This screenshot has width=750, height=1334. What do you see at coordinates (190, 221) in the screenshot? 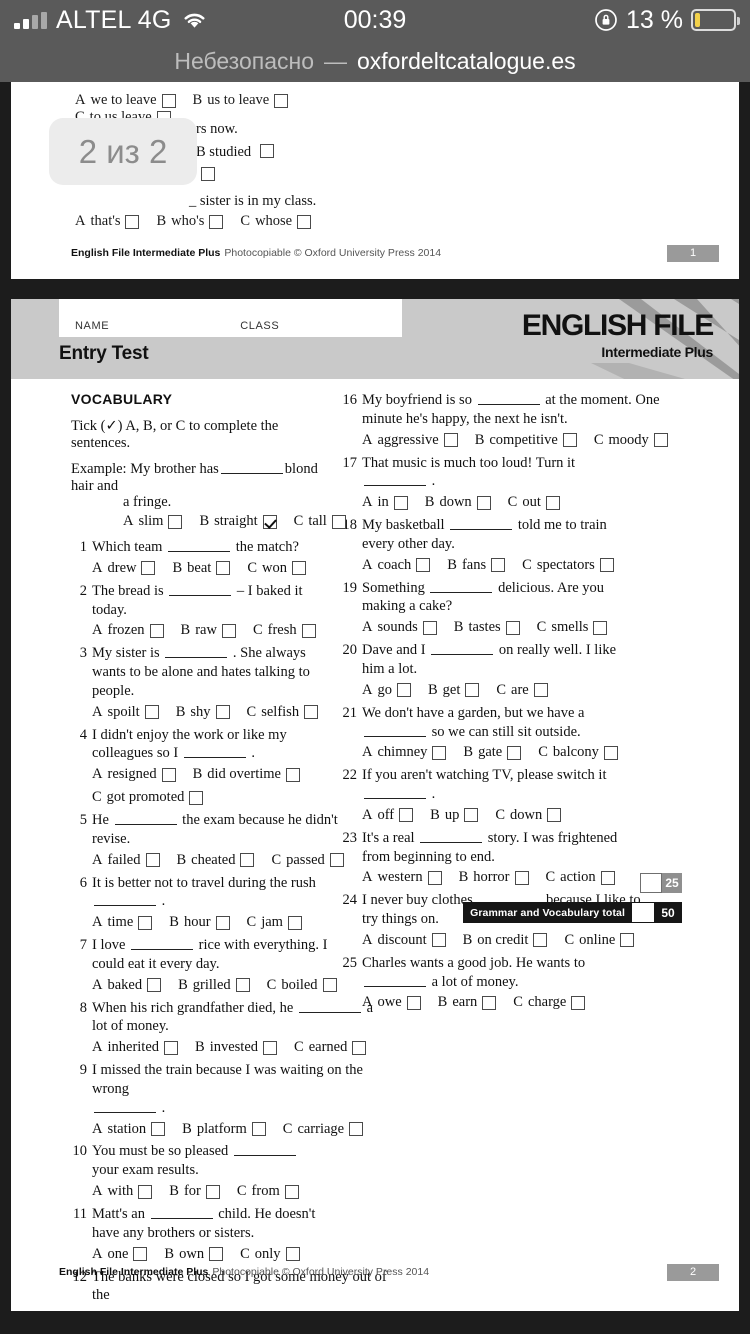
I see `option-item: B who's` at bounding box center [190, 221].